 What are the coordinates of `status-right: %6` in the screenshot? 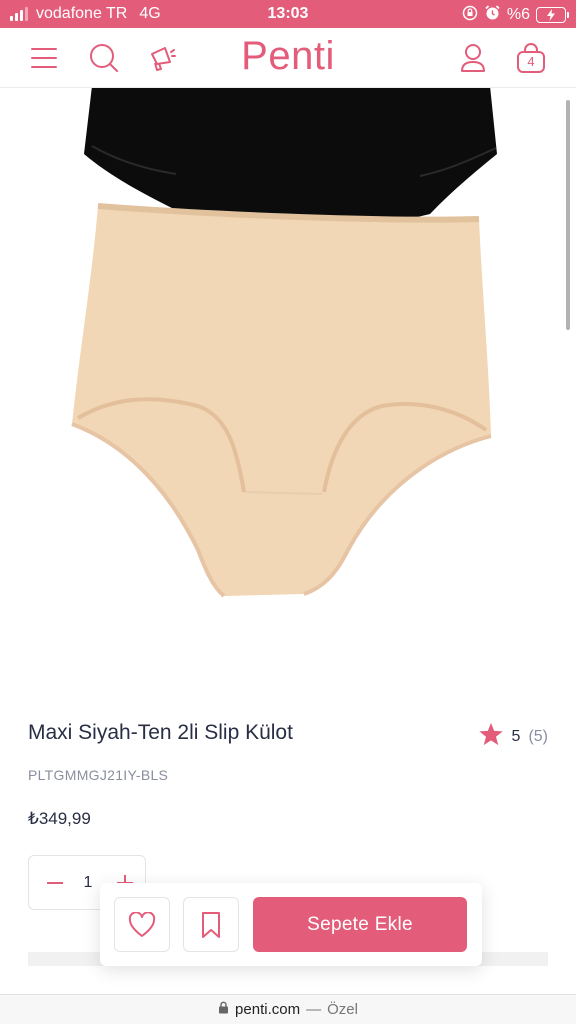 It's located at (515, 15).